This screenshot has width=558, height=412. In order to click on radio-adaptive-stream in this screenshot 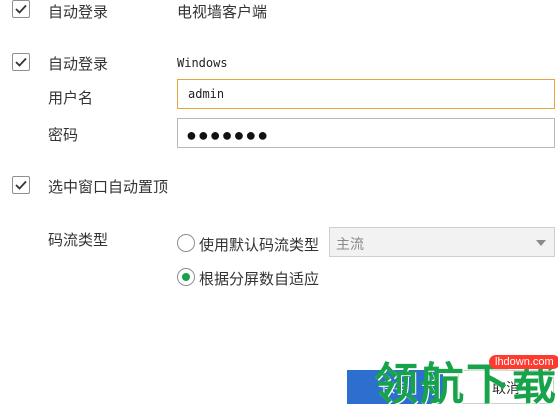, I will do `click(186, 277)`.